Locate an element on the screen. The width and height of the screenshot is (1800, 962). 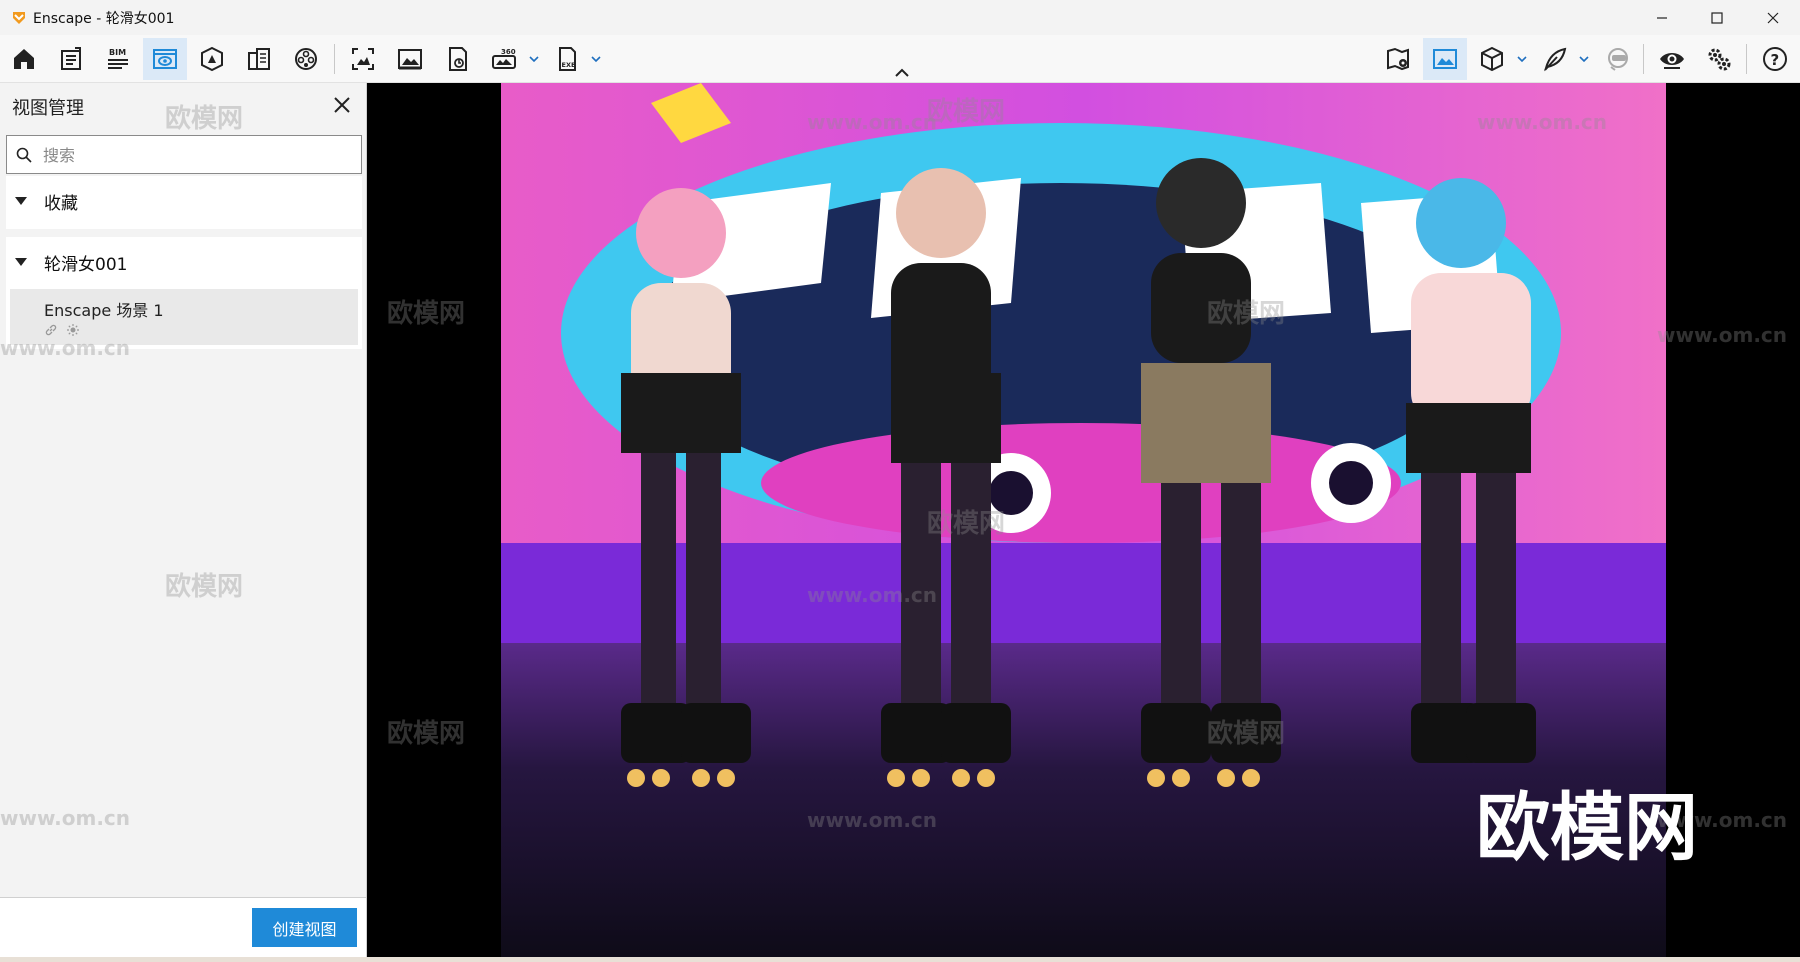
watermark-logo-text: 欧模网 is located at coordinates (1587, 828).